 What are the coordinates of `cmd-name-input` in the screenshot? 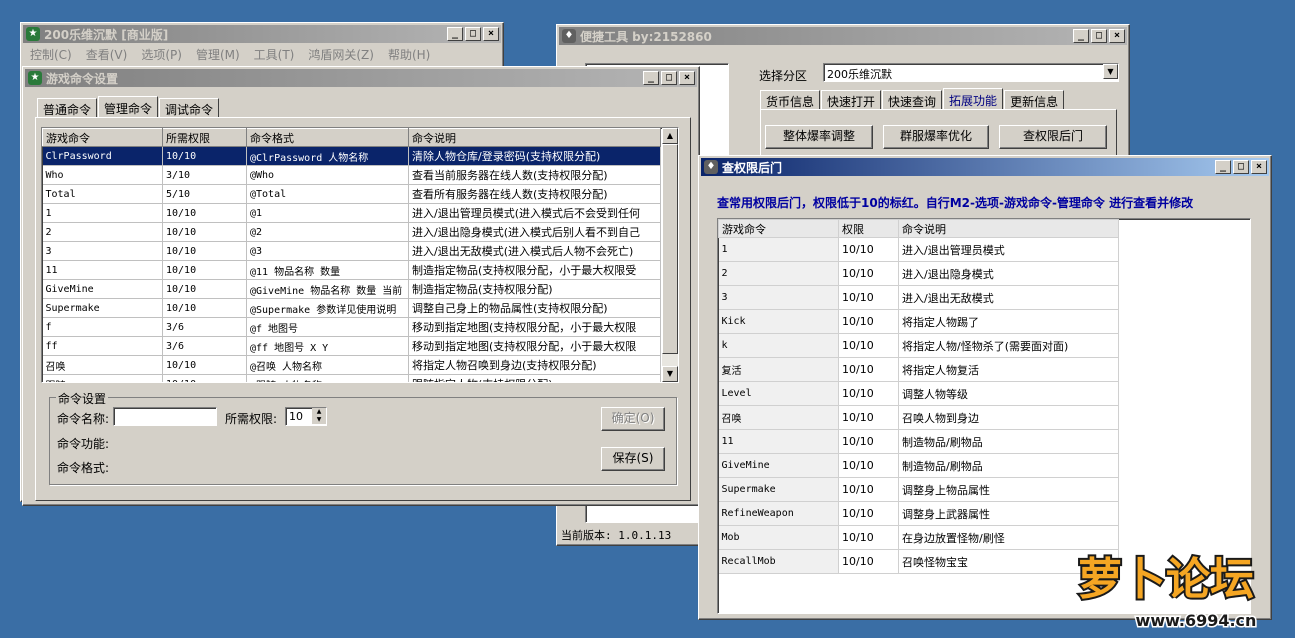 It's located at (165, 416).